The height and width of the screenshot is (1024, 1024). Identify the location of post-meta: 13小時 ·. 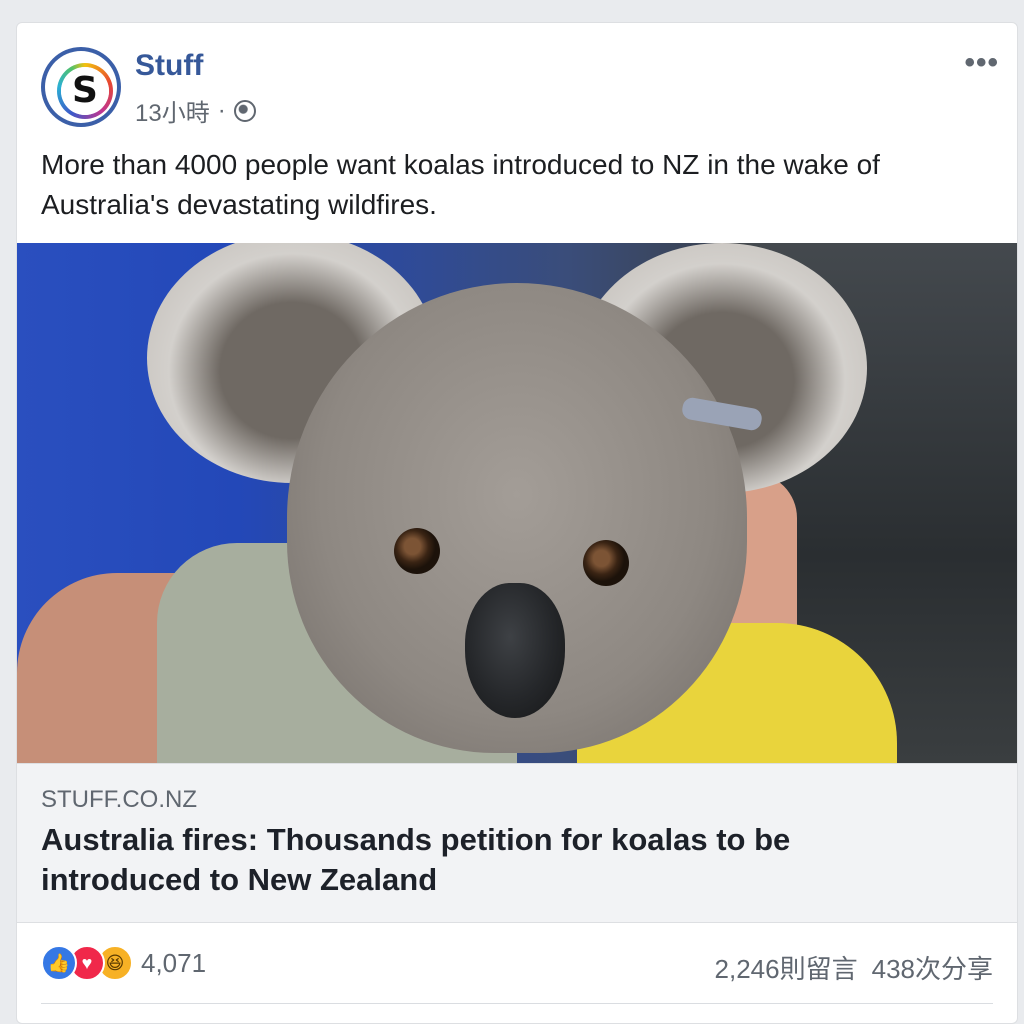
(195, 110).